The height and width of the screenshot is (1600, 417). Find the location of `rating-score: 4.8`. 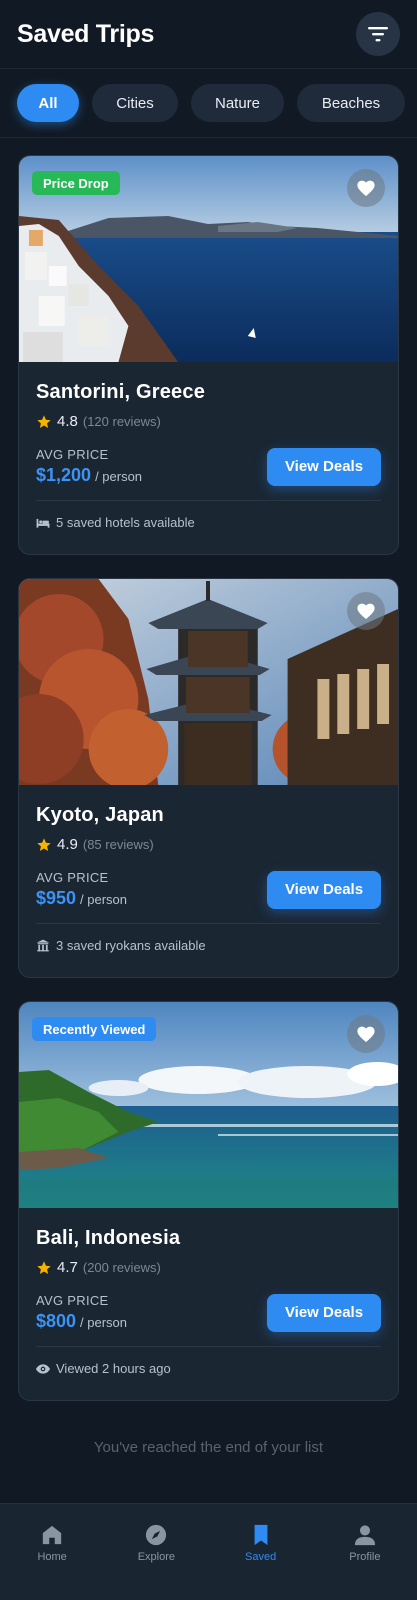

rating-score: 4.8 is located at coordinates (67, 421).